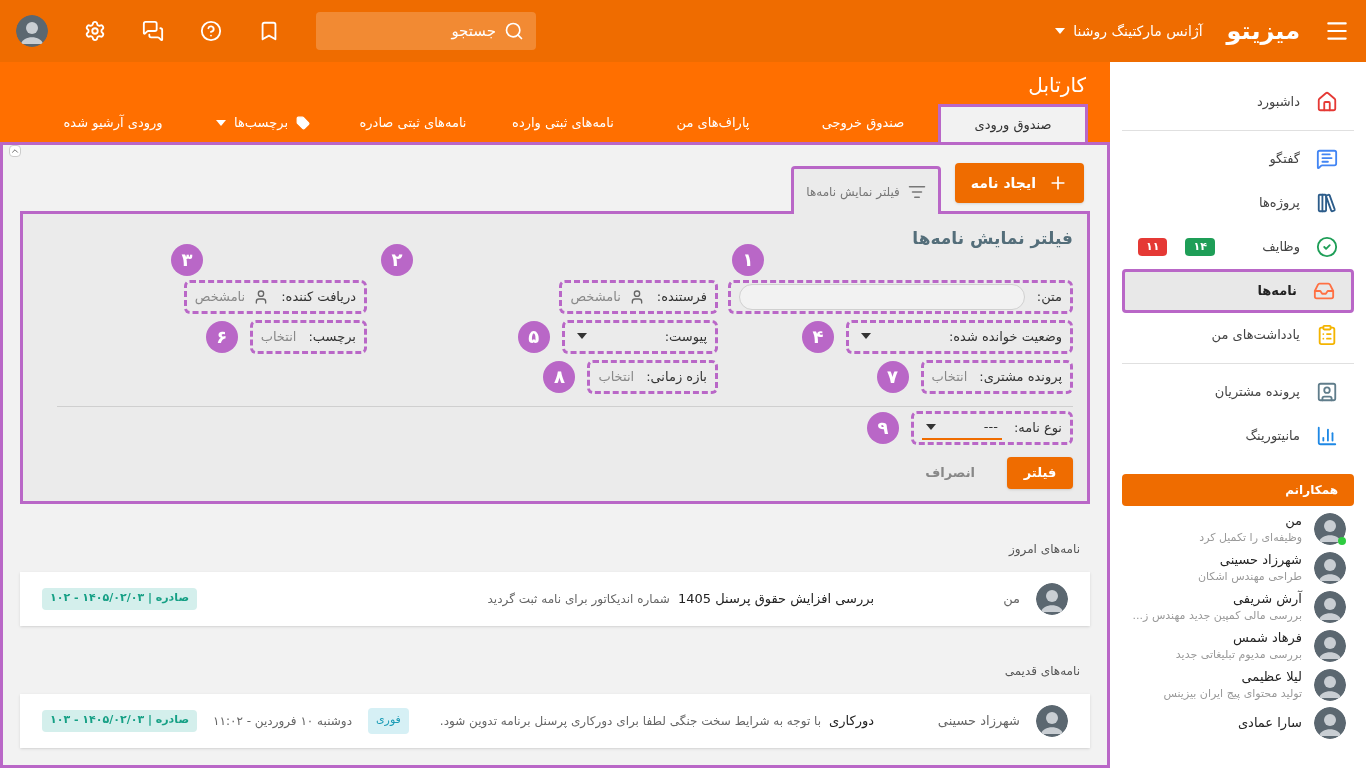  What do you see at coordinates (1057, 85) in the screenshot?
I see `page-title: کارتابل` at bounding box center [1057, 85].